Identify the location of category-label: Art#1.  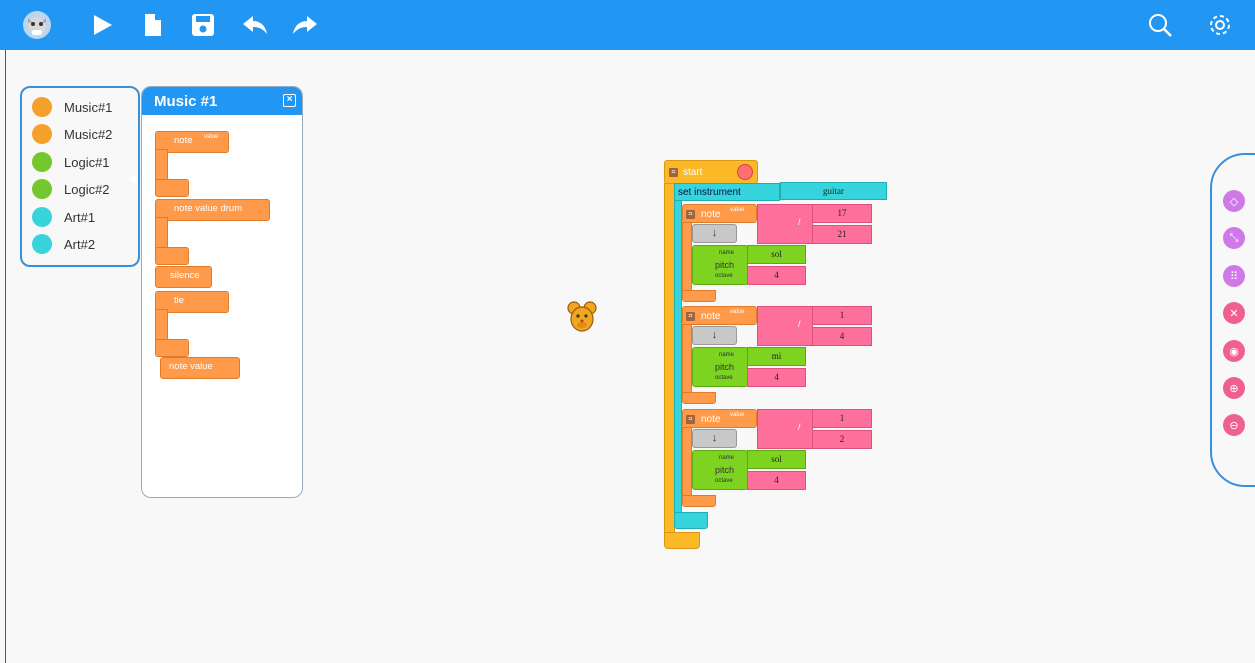
(80, 217).